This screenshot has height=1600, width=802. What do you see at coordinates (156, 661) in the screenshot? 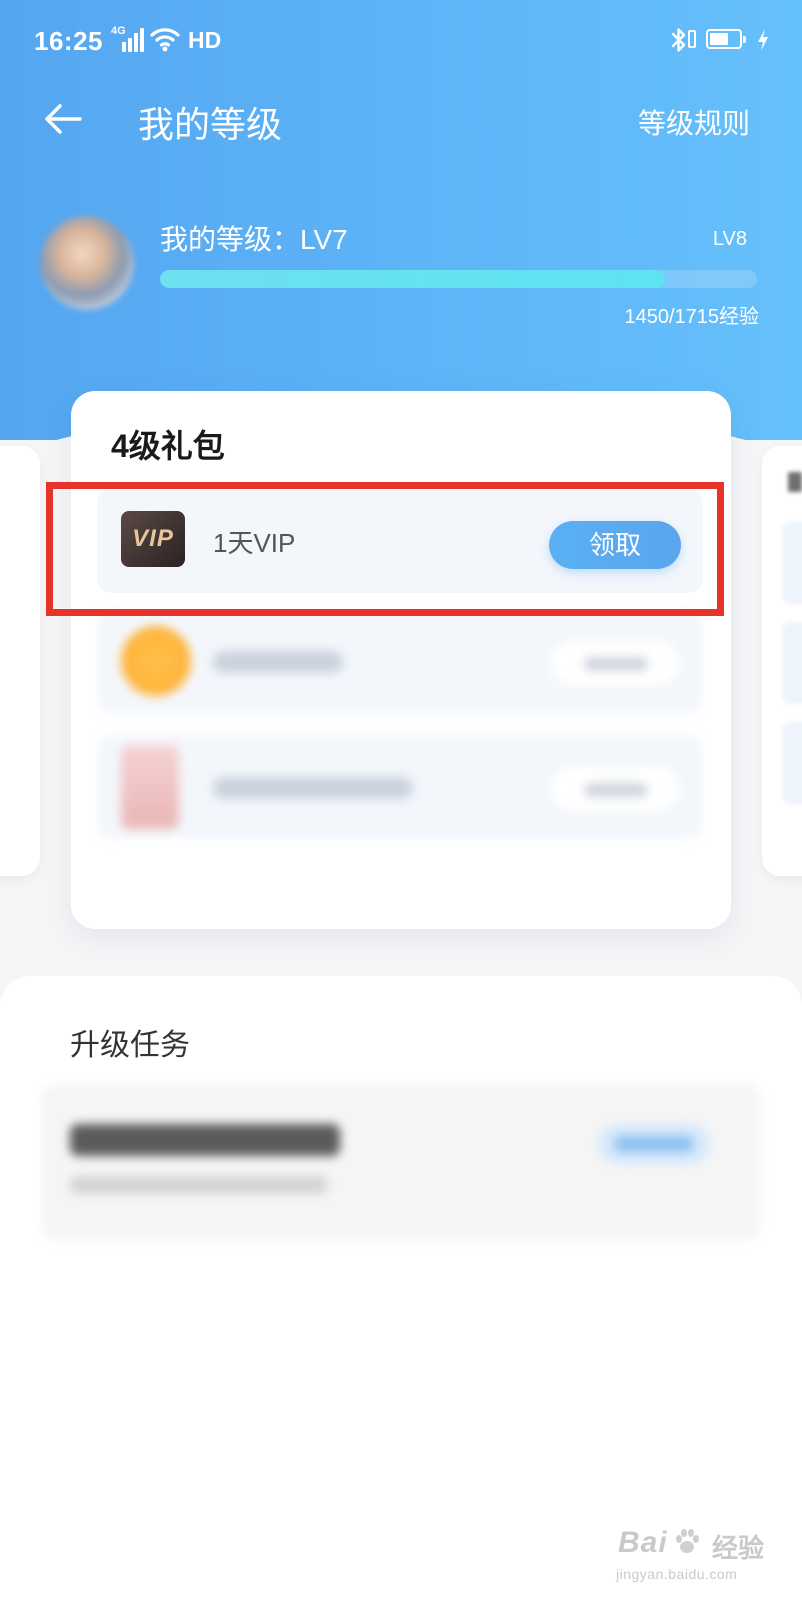
I see `coin-icon` at bounding box center [156, 661].